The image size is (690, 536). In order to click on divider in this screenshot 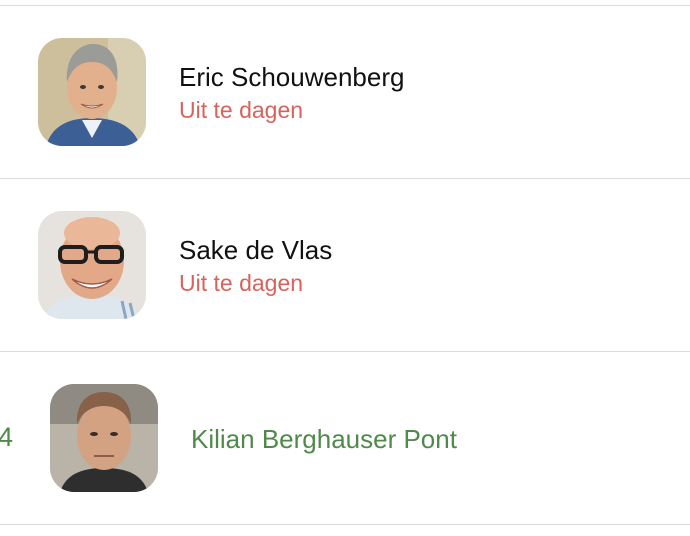, I will do `click(345, 524)`.